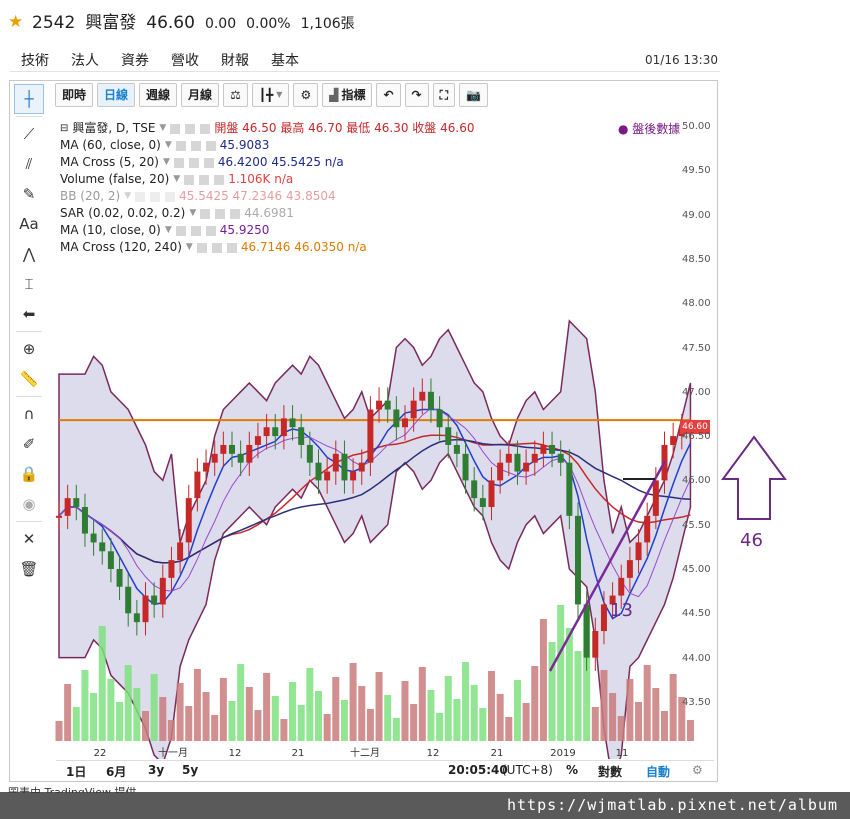  Describe the element at coordinates (35, 65) in the screenshot. I see `tab-technical: 技術` at that location.